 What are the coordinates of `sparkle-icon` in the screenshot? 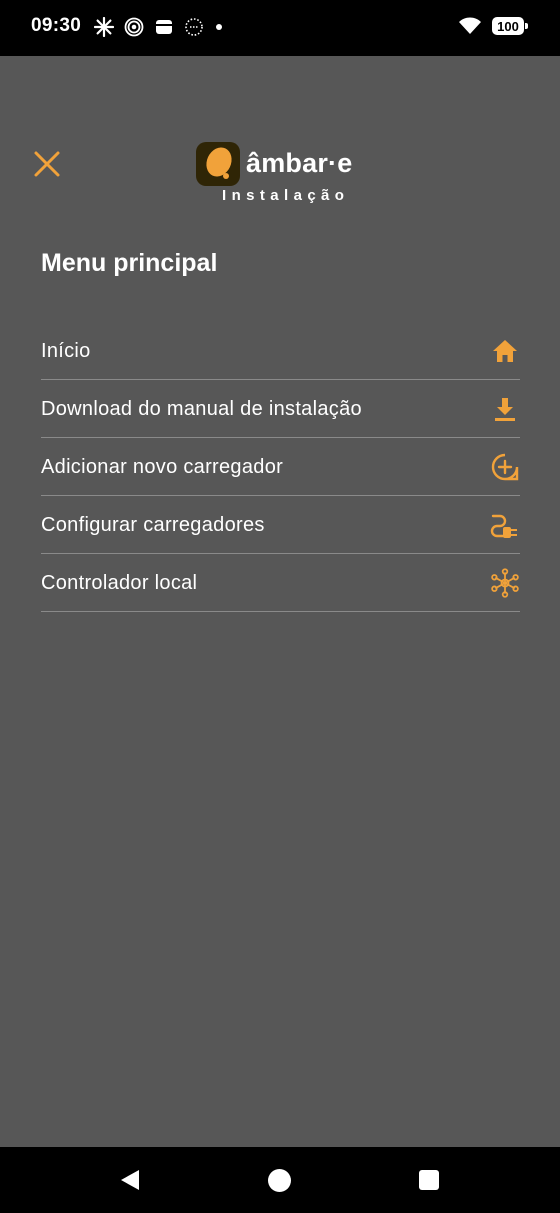 It's located at (104, 27).